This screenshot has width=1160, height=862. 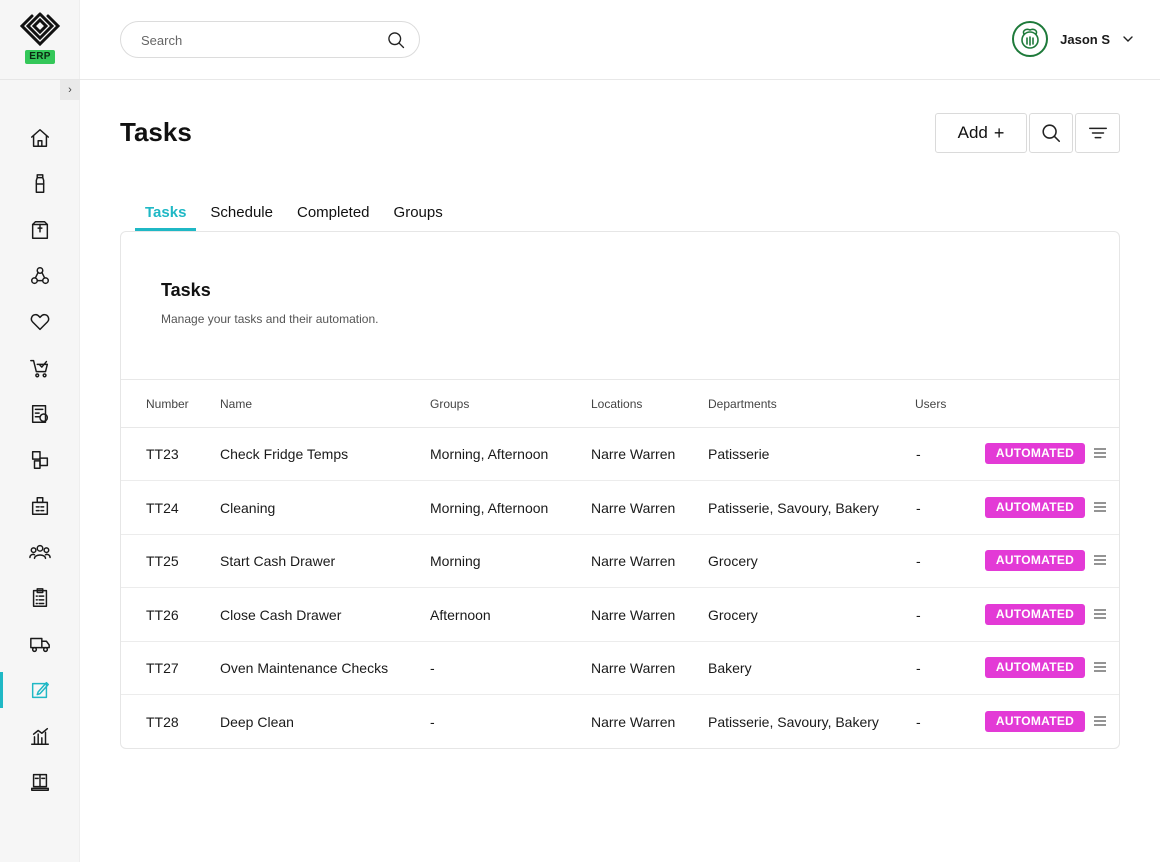 What do you see at coordinates (40, 29) in the screenshot?
I see `logo-icon` at bounding box center [40, 29].